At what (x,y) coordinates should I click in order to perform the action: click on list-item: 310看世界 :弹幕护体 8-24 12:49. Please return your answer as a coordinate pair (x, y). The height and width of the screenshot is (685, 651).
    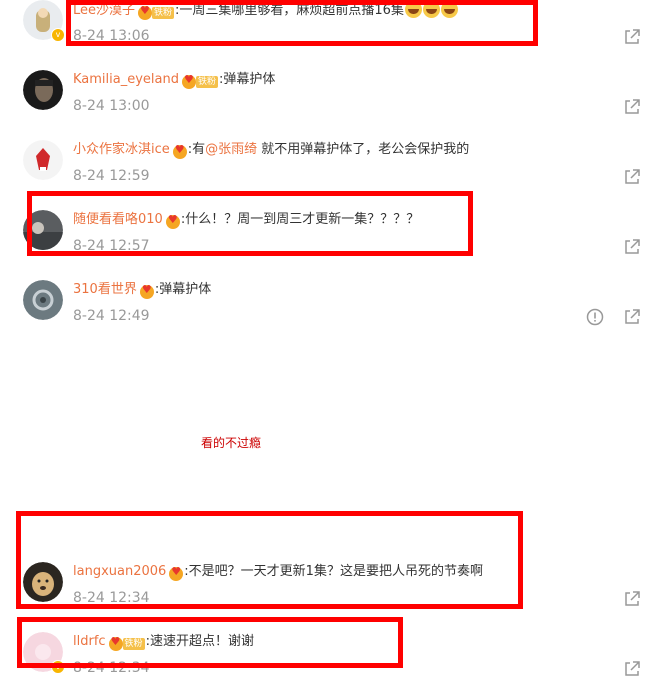
    Looking at the image, I should click on (325, 315).